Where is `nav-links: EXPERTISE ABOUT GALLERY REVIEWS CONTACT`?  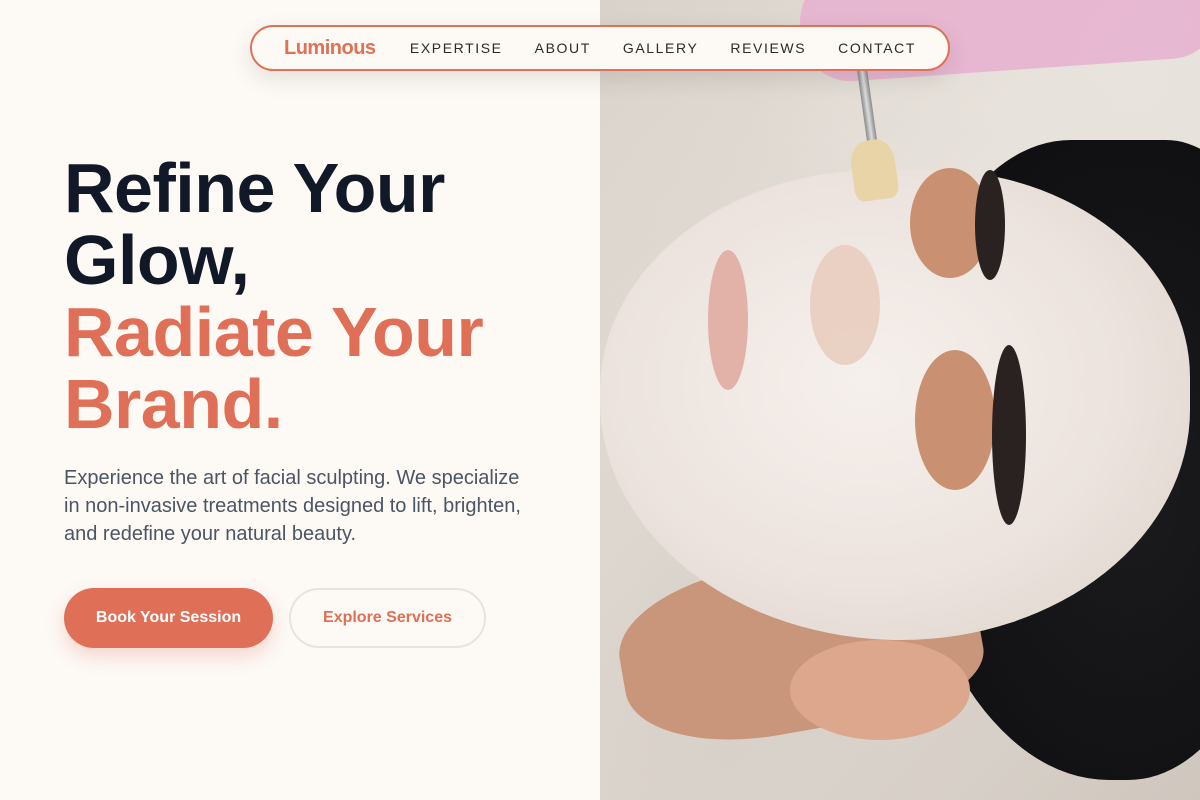 nav-links: EXPERTISE ABOUT GALLERY REVIEWS CONTACT is located at coordinates (663, 48).